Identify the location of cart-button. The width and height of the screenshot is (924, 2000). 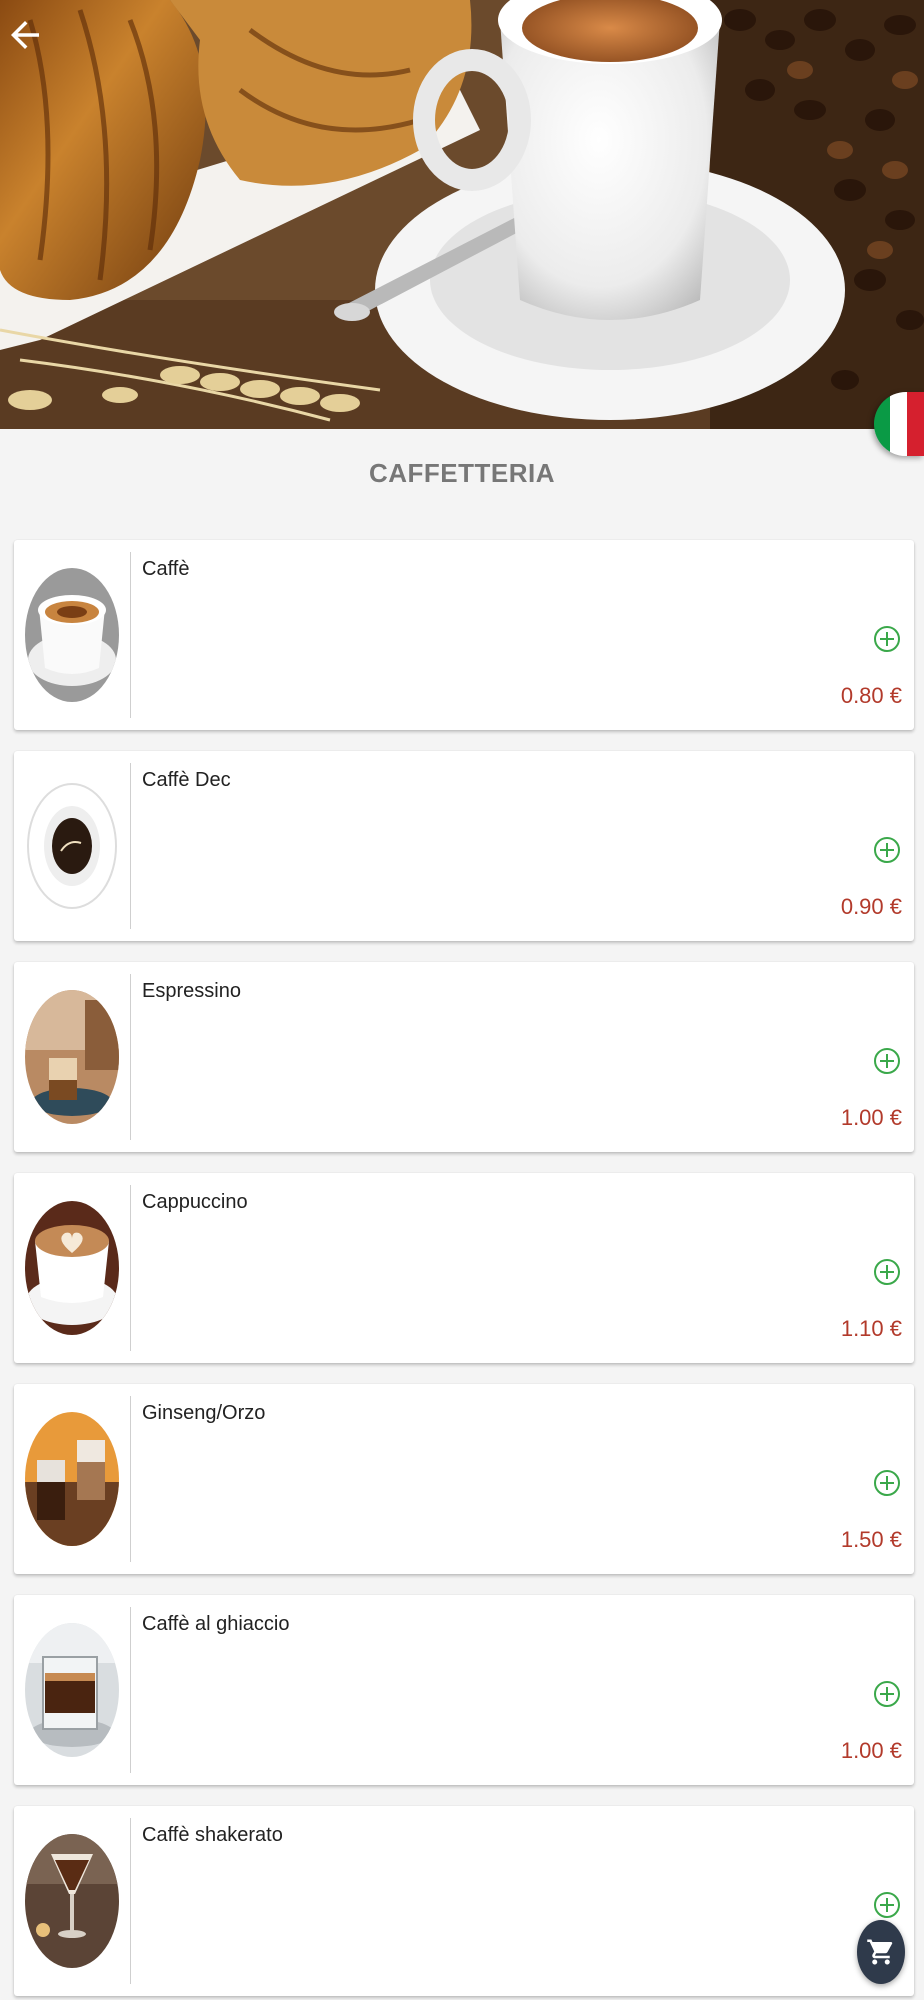
(881, 1952).